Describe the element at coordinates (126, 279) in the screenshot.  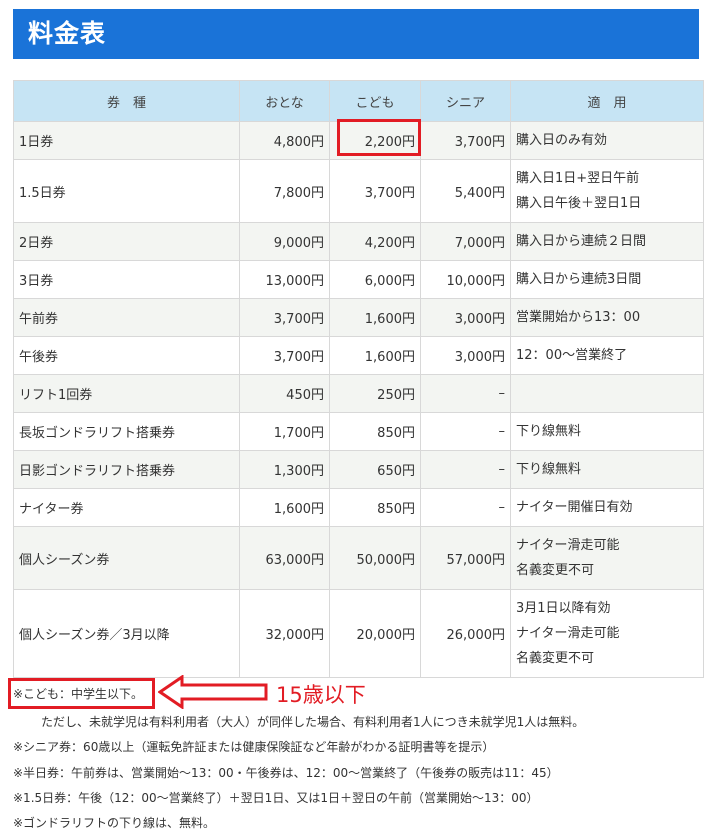
I see `ticket-name-cell: 3日券` at that location.